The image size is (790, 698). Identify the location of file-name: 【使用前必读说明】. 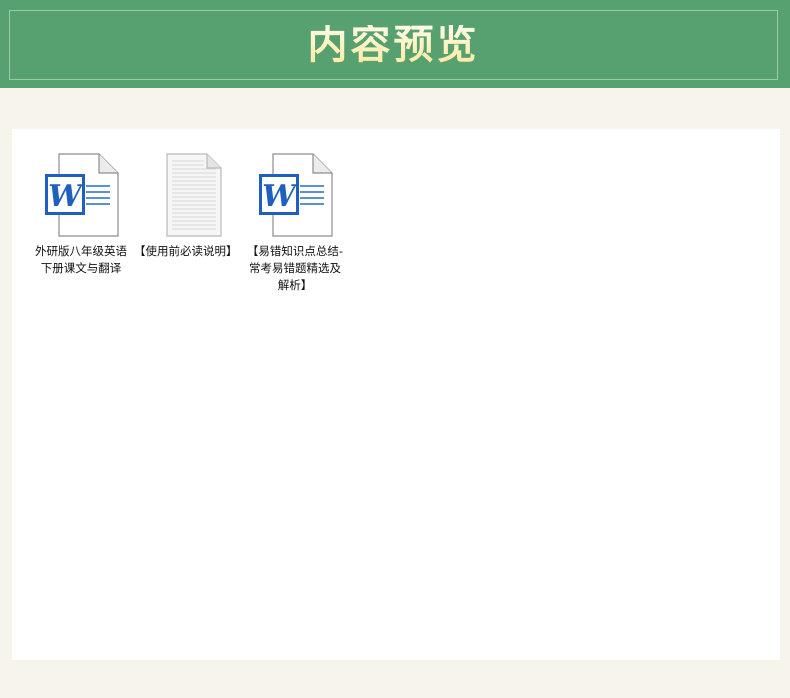
(186, 251).